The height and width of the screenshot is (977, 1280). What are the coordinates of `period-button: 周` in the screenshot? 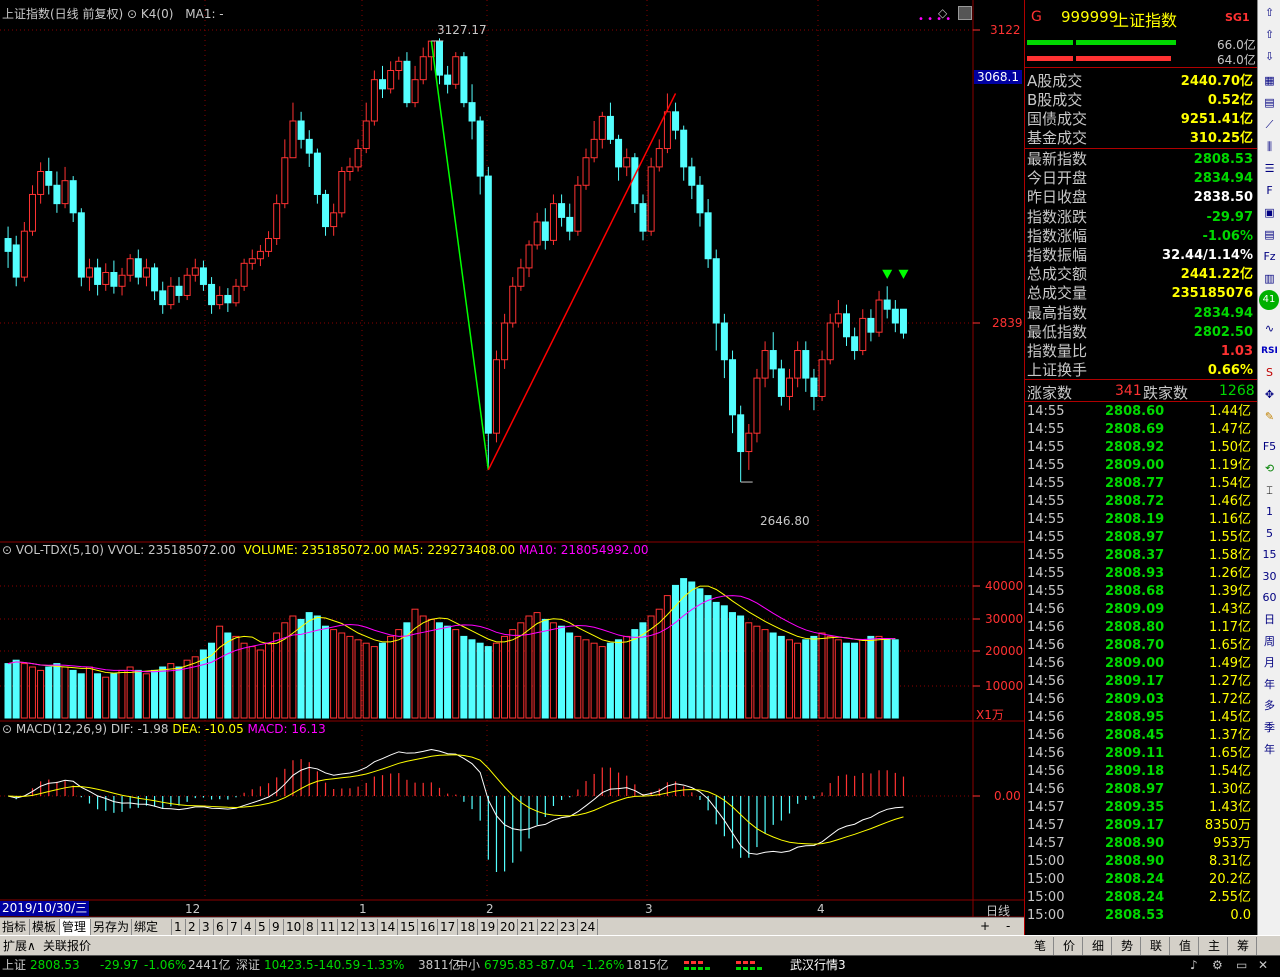 It's located at (1269, 642).